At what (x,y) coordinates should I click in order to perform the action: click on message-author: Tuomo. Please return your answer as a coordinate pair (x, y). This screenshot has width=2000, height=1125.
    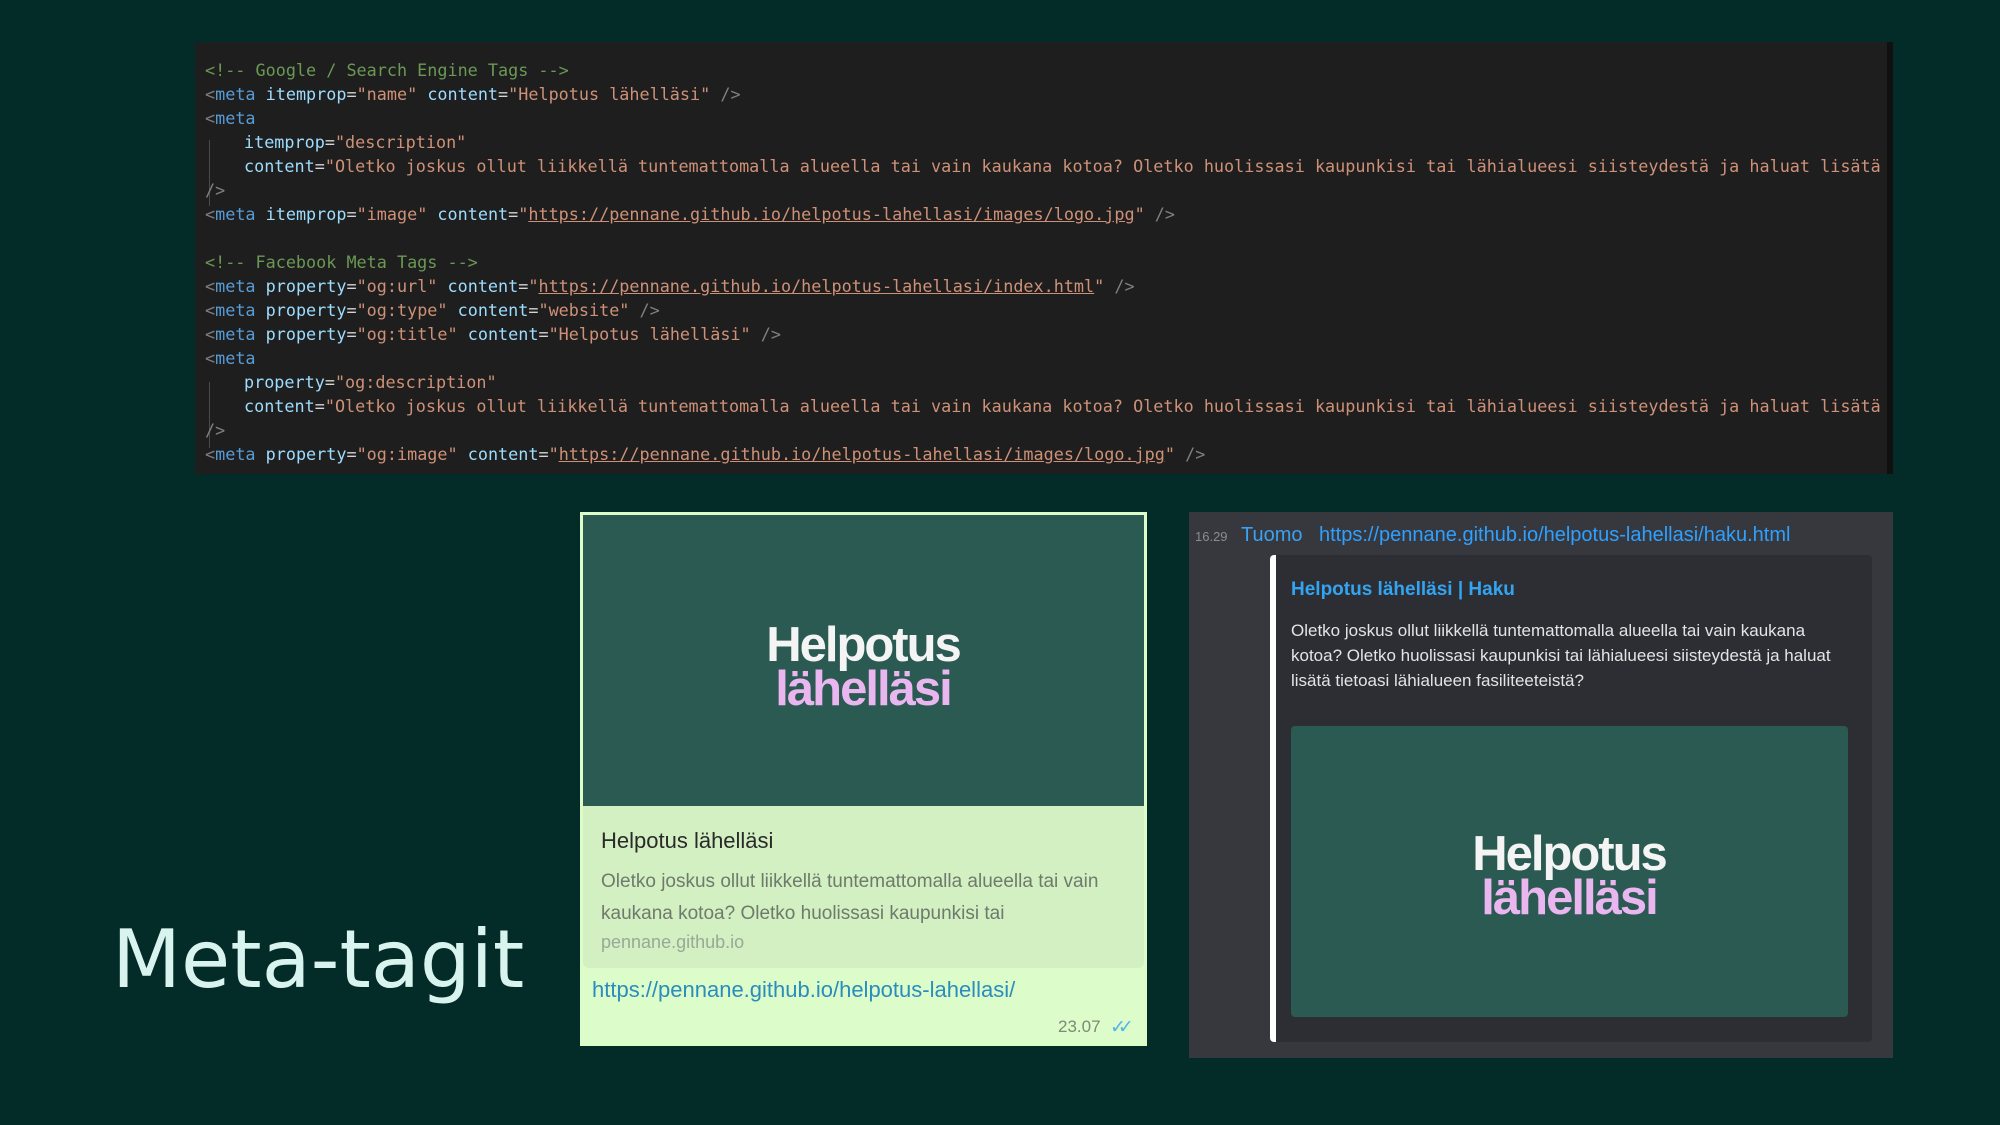
    Looking at the image, I should click on (1272, 535).